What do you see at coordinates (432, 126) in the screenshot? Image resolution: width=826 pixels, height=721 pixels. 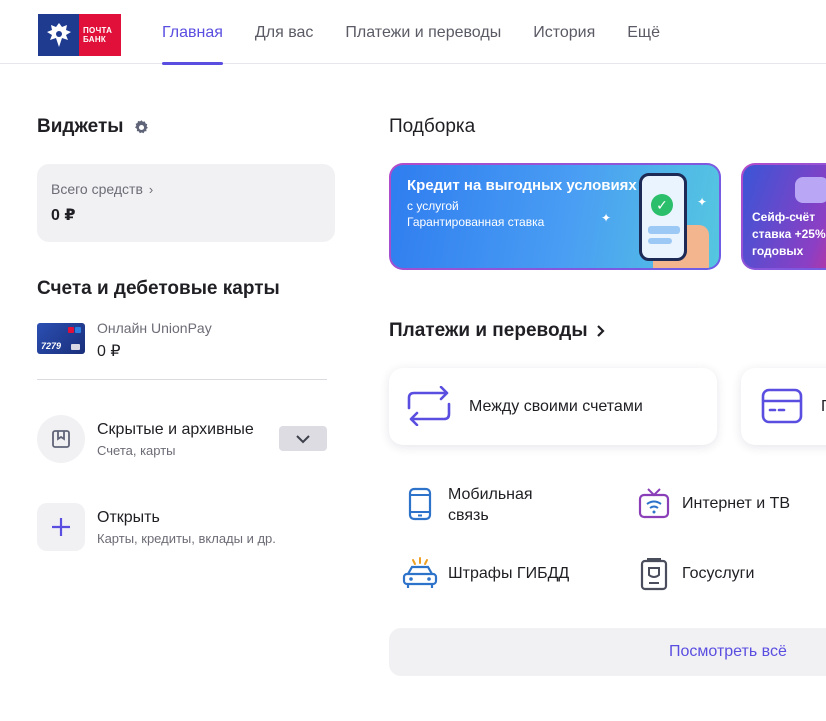 I see `promo-heading: Подборка` at bounding box center [432, 126].